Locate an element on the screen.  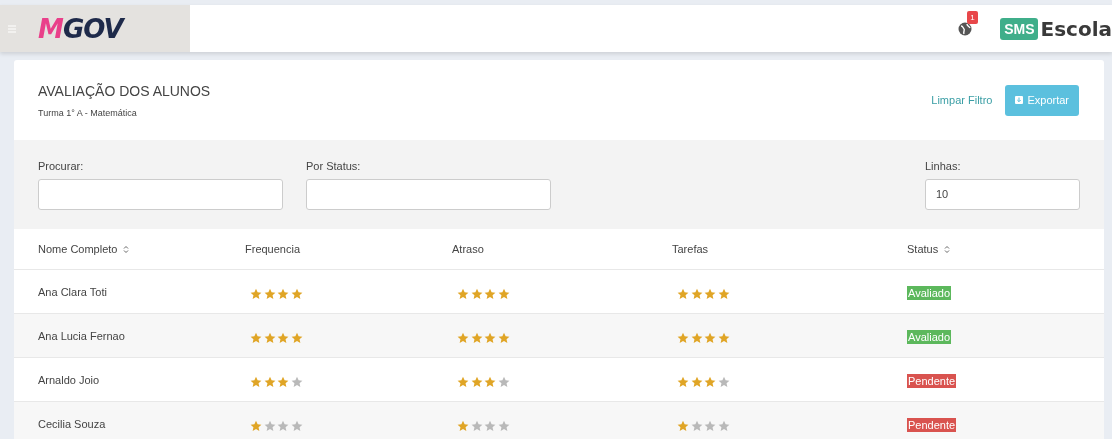
student-name: Arnaldo Joio is located at coordinates (69, 379).